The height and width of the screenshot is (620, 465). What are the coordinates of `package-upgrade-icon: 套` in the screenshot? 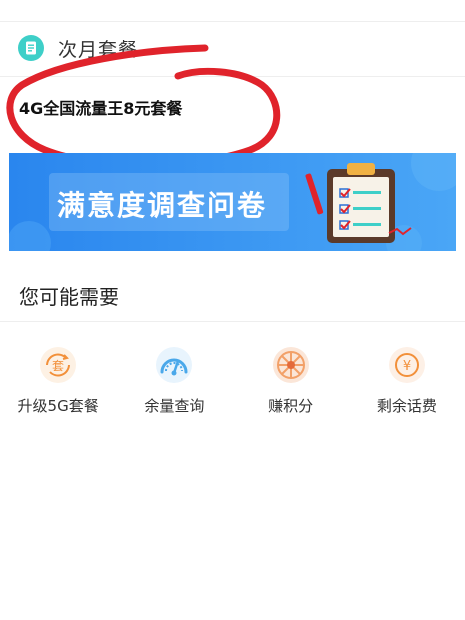 It's located at (58, 365).